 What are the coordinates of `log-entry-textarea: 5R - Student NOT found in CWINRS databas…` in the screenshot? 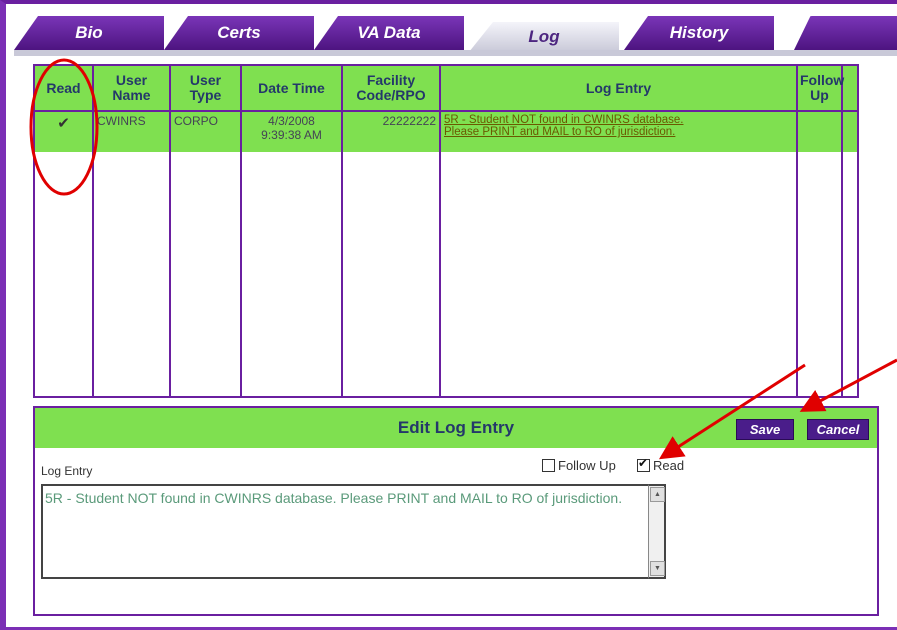 It's located at (353, 531).